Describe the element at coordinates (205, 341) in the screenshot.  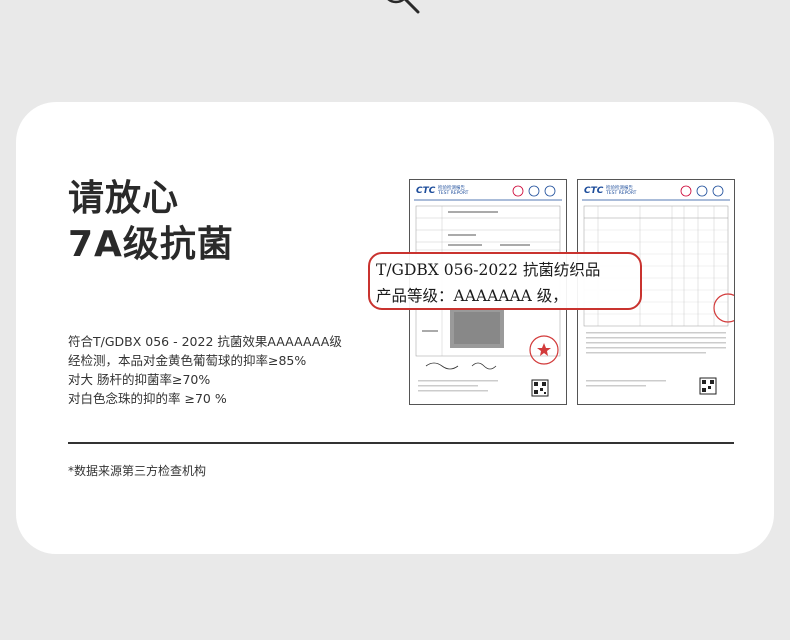
I see `description-line-1: 符合T/GDBX 056 - 2022 抗菌效果AAAAAAA级` at that location.